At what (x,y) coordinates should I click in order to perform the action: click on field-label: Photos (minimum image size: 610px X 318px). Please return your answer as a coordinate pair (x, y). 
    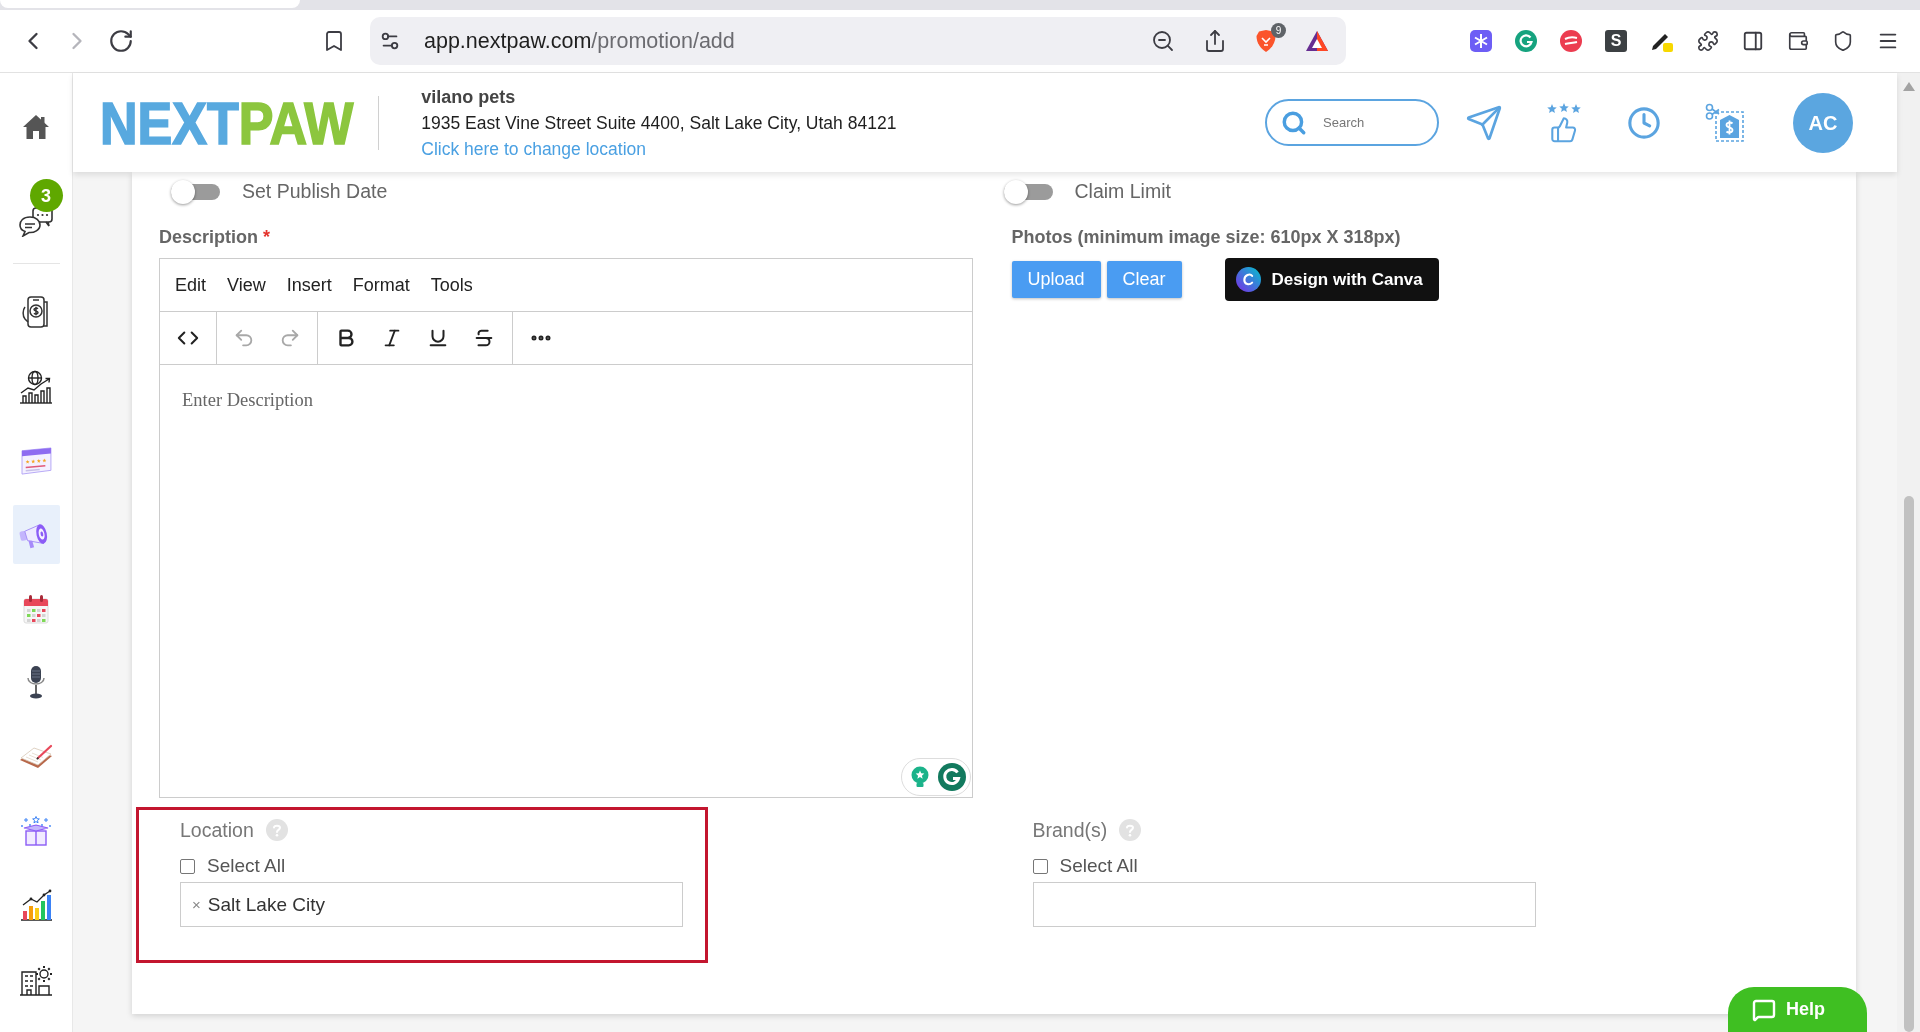
    Looking at the image, I should click on (1206, 237).